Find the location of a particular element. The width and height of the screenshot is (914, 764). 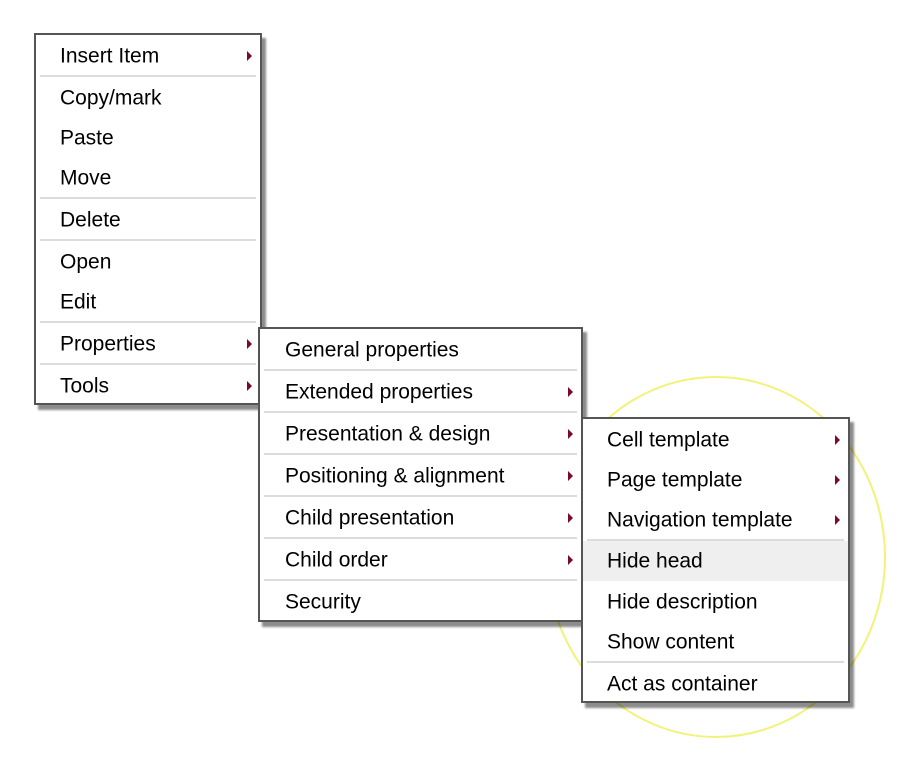

menu-item-label: Cell template is located at coordinates (668, 440).